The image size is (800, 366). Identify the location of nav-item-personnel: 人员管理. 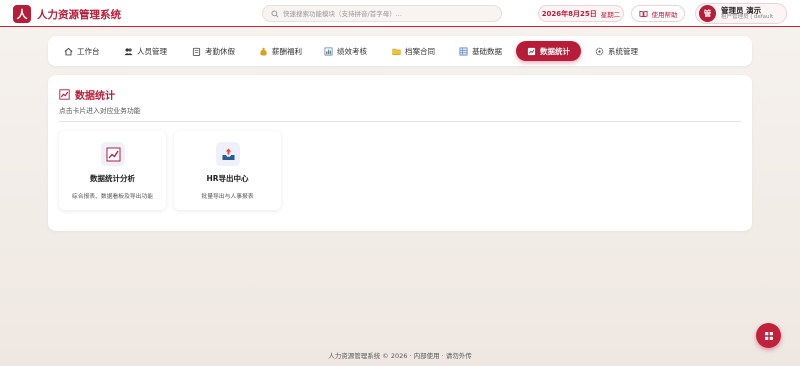
(145, 51).